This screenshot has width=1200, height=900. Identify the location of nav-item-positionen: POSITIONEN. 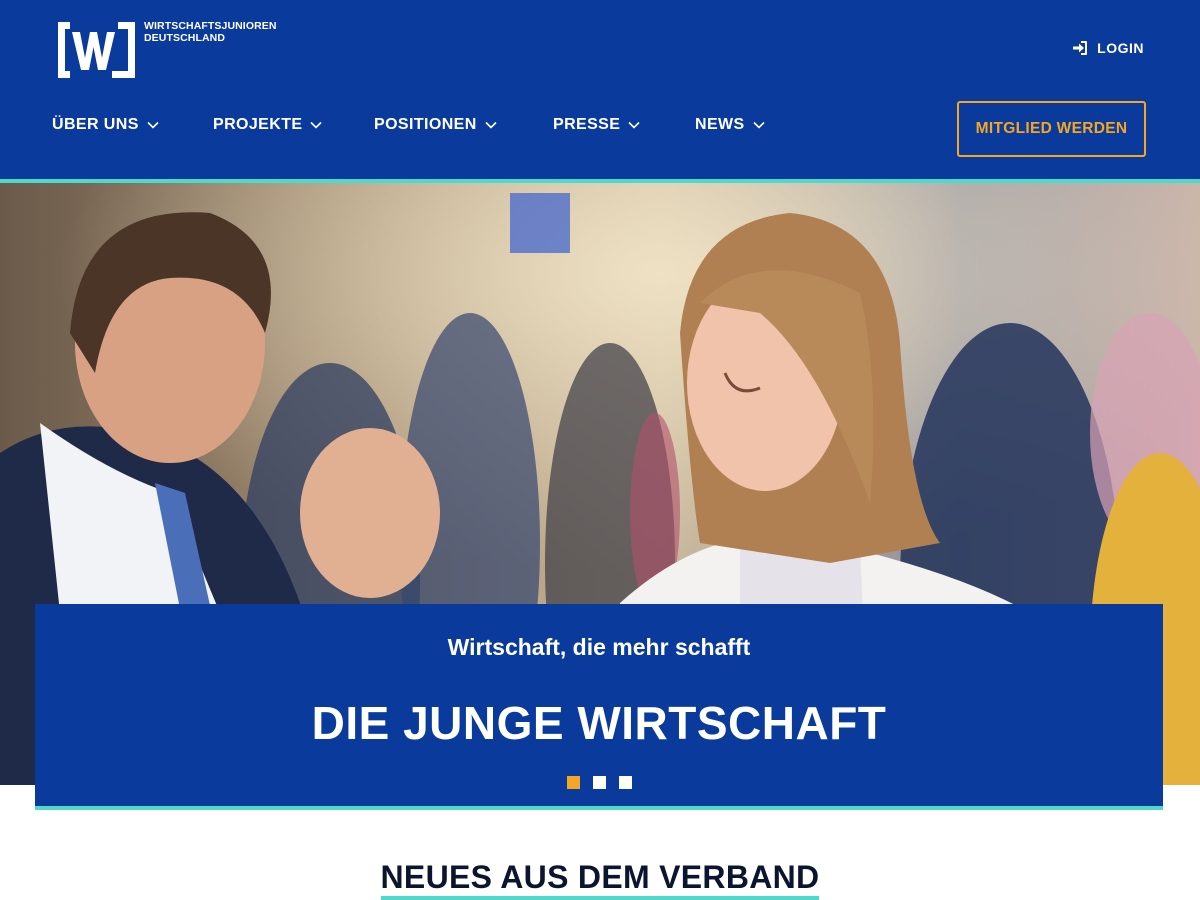
(463, 125).